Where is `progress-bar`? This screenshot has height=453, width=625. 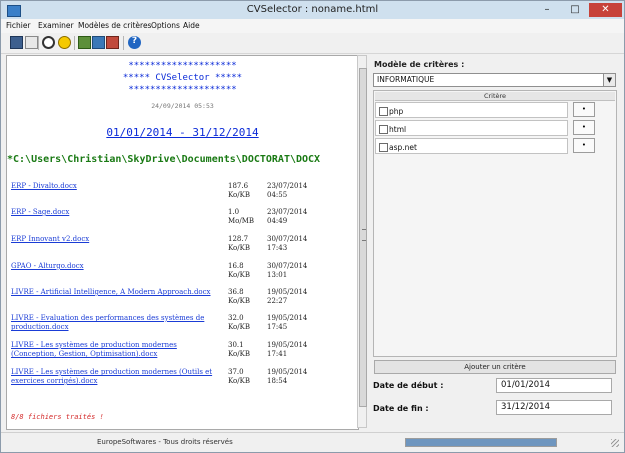 progress-bar is located at coordinates (481, 442).